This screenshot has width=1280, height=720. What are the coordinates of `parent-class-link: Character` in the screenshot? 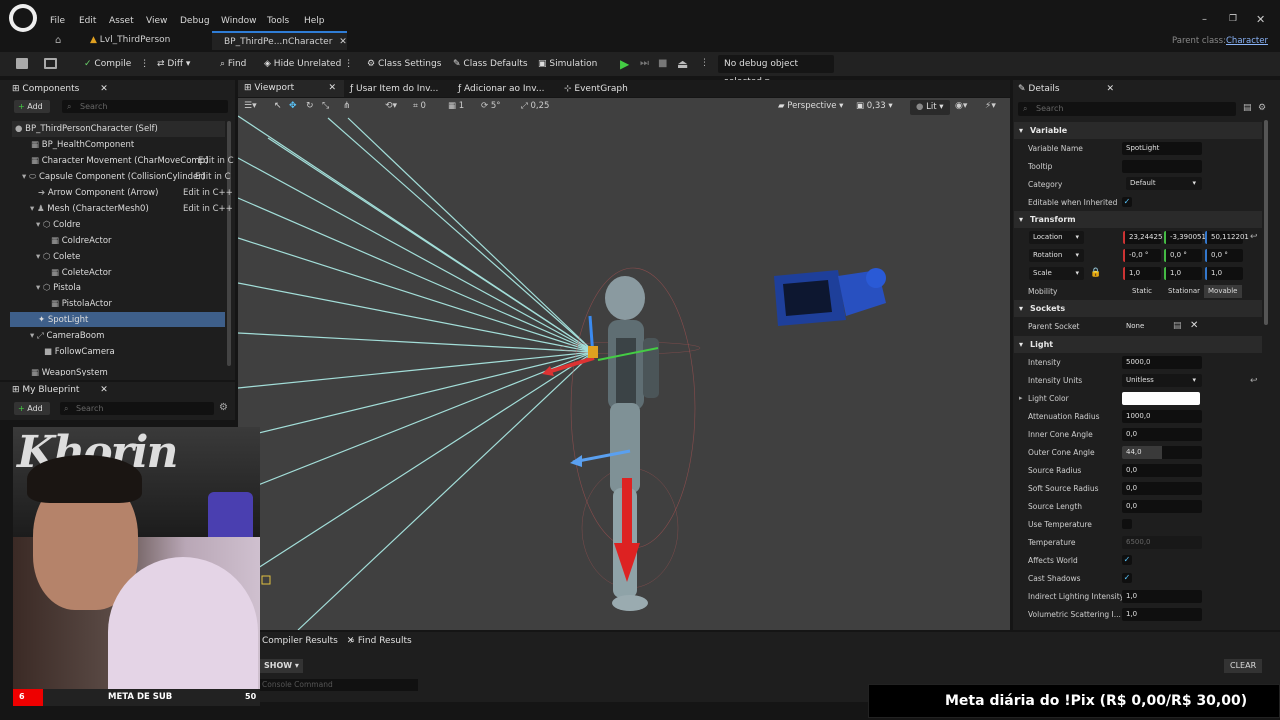 It's located at (1247, 41).